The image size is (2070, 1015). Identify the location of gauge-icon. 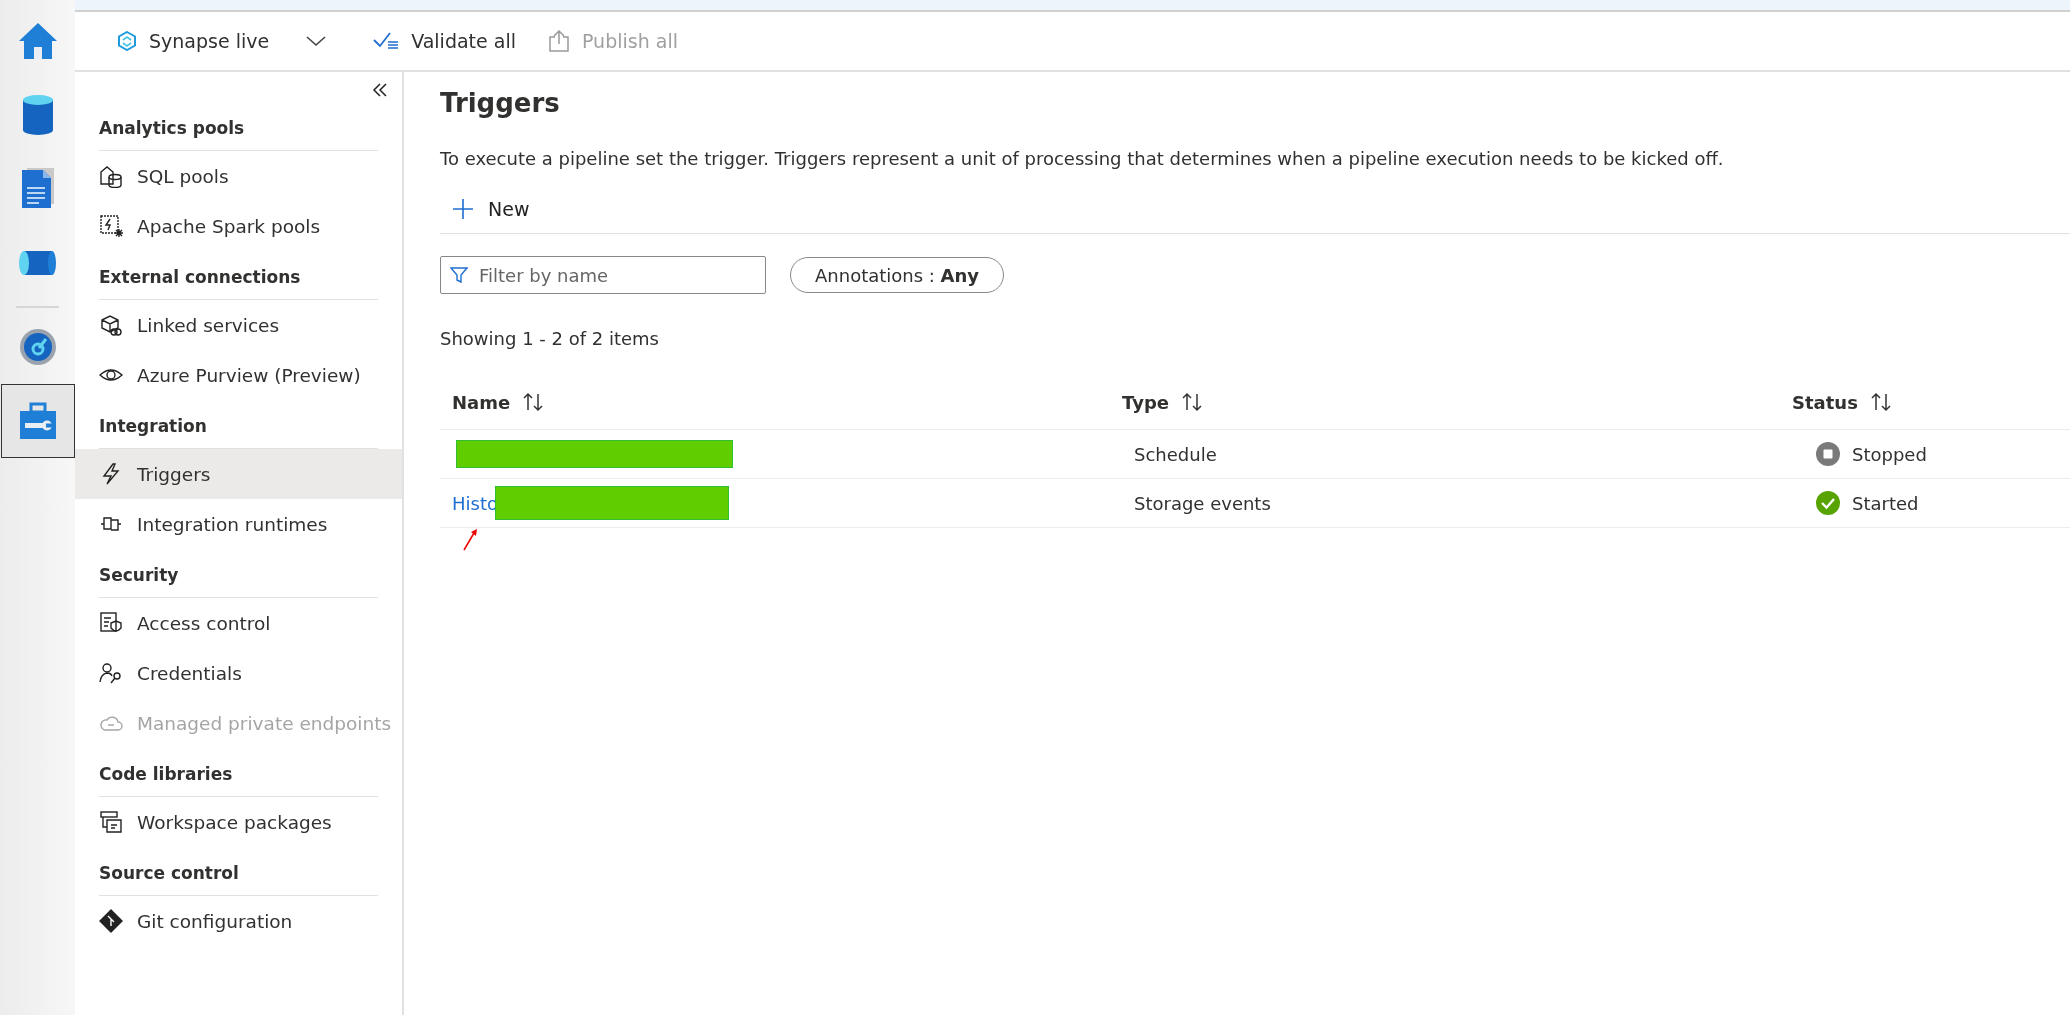
(37, 347).